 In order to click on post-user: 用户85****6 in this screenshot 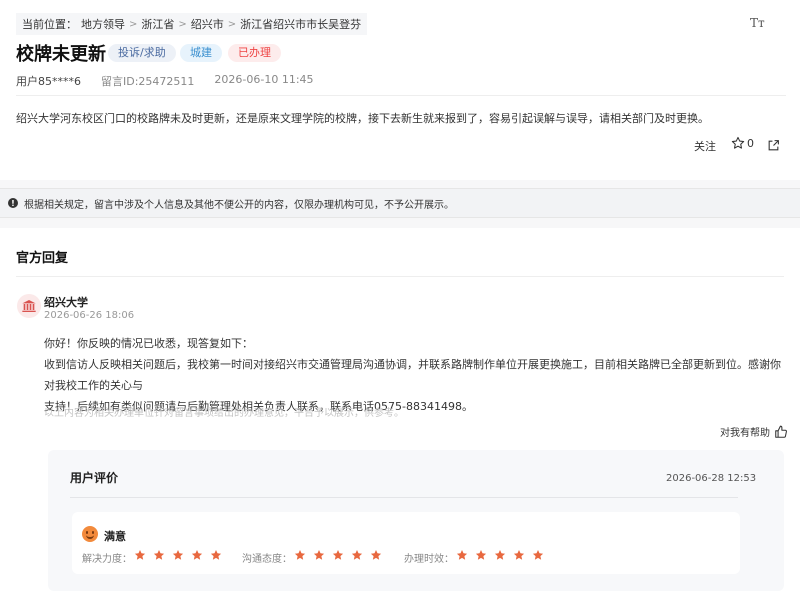, I will do `click(48, 81)`.